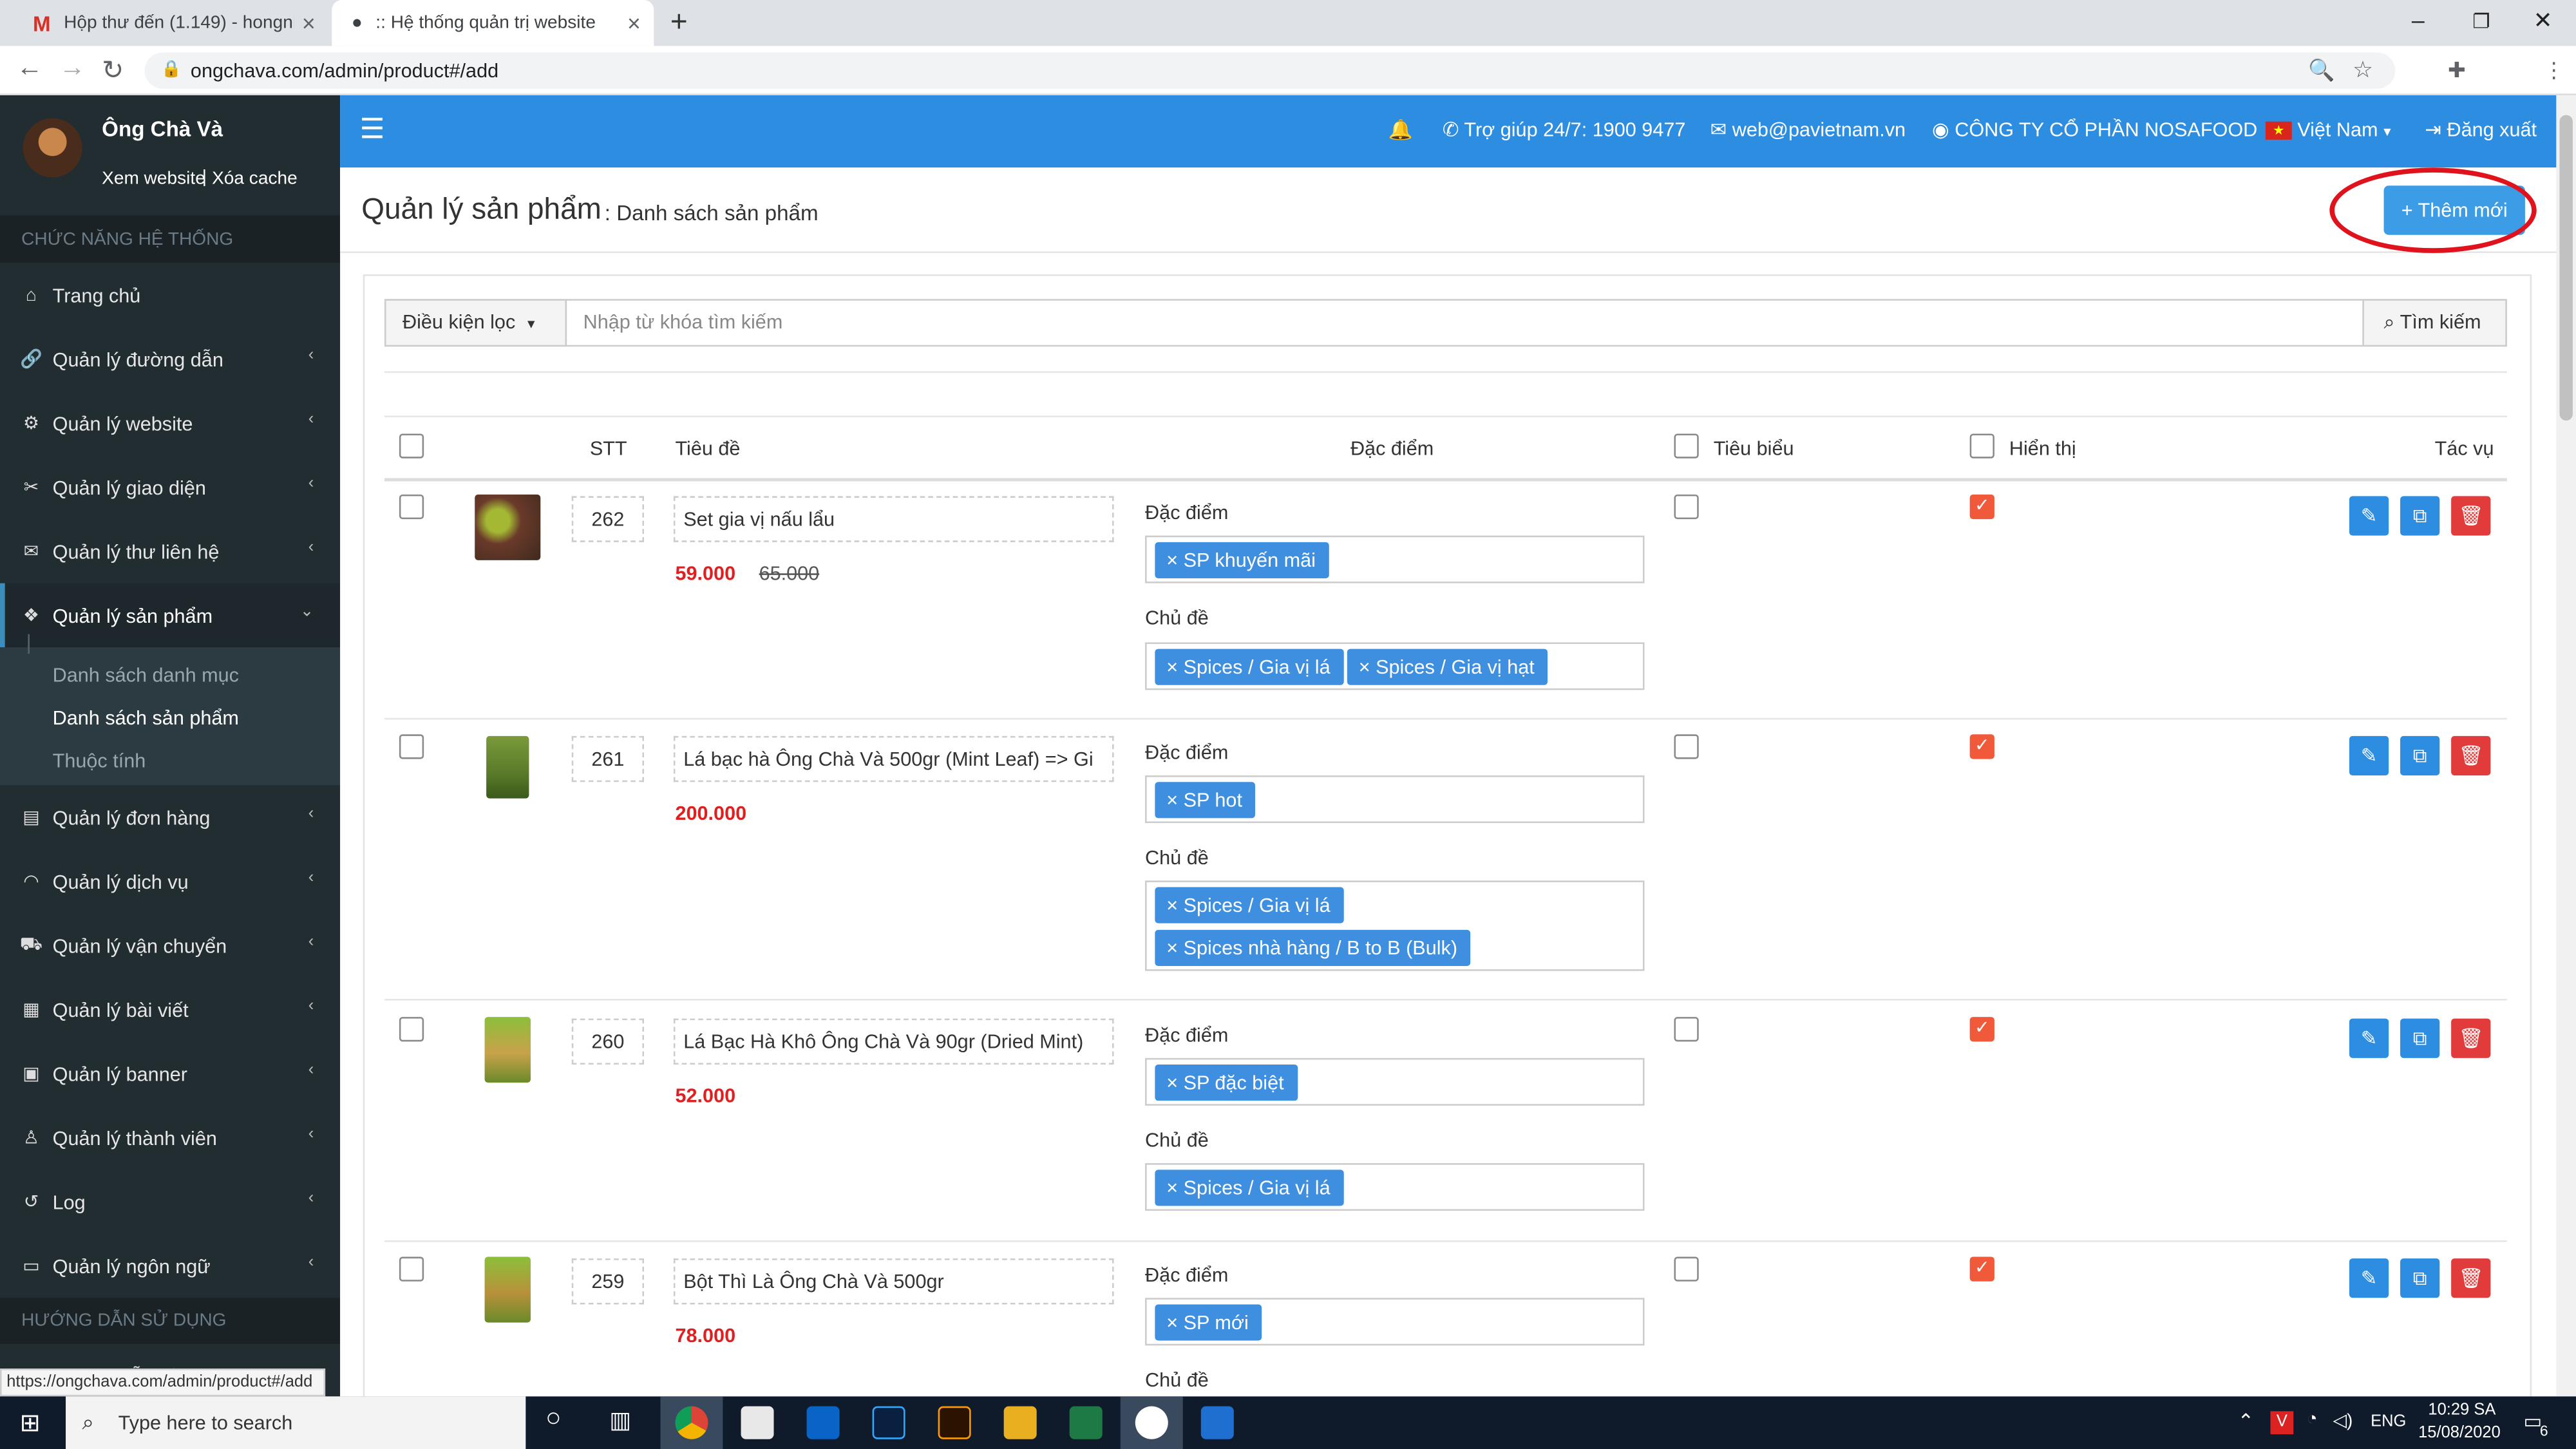 This screenshot has height=1449, width=2576. I want to click on unikey-icon: V, so click(2282, 1423).